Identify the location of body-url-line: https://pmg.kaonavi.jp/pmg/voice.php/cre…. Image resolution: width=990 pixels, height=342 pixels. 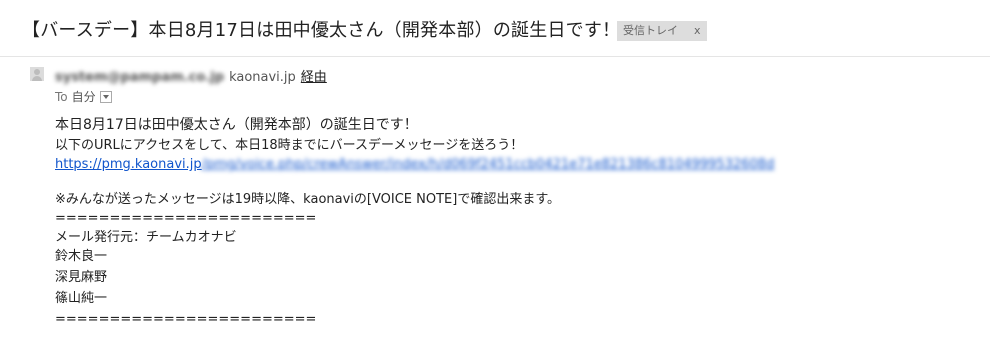
(414, 164).